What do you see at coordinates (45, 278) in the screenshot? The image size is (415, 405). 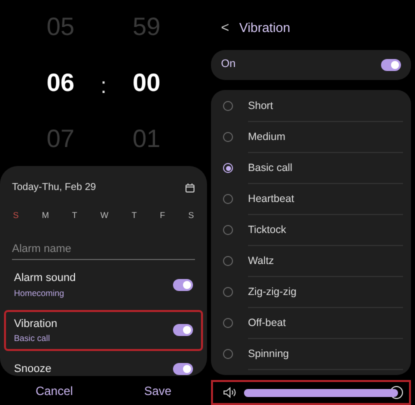 I see `setting-title: Alarm sound` at bounding box center [45, 278].